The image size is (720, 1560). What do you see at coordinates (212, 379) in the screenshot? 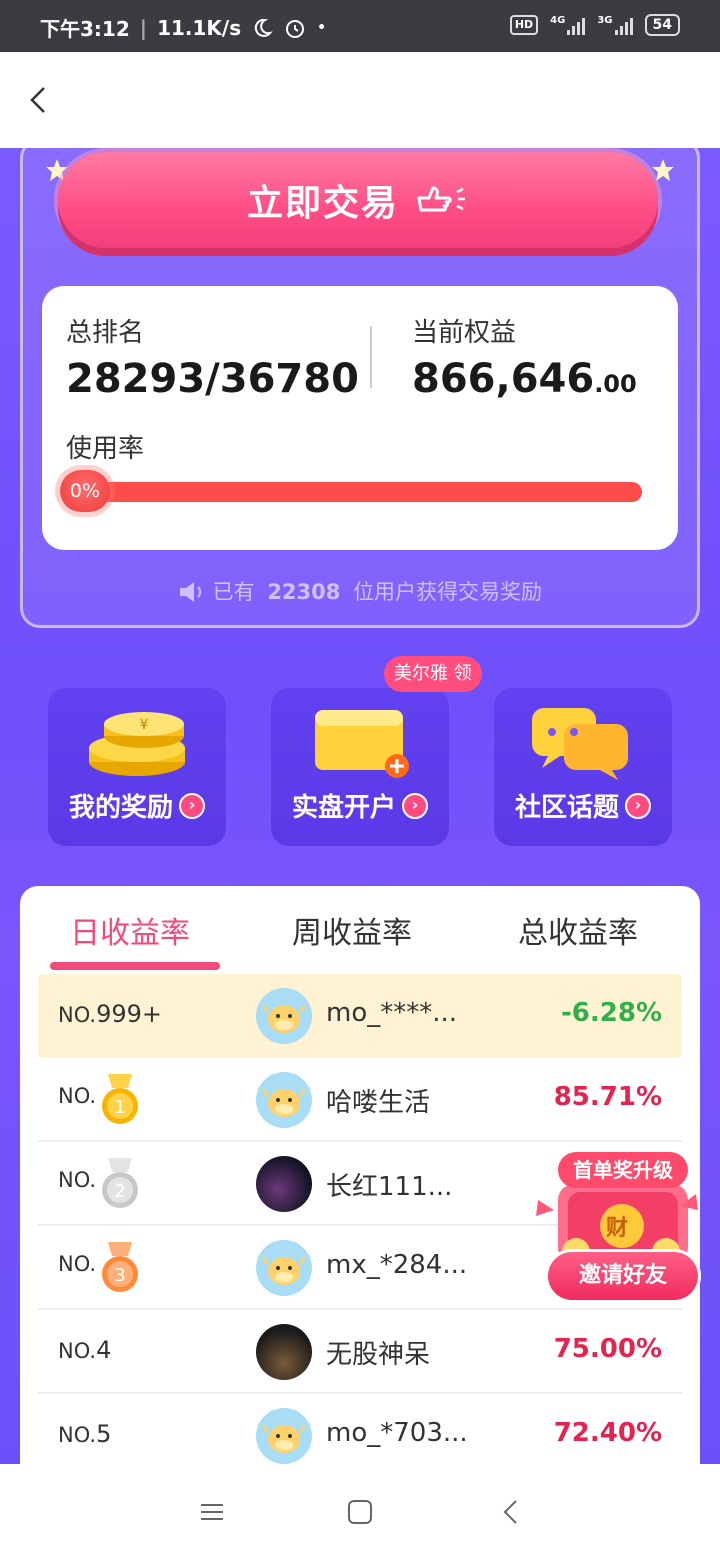
I see `total-rank-value: 28293/36780` at bounding box center [212, 379].